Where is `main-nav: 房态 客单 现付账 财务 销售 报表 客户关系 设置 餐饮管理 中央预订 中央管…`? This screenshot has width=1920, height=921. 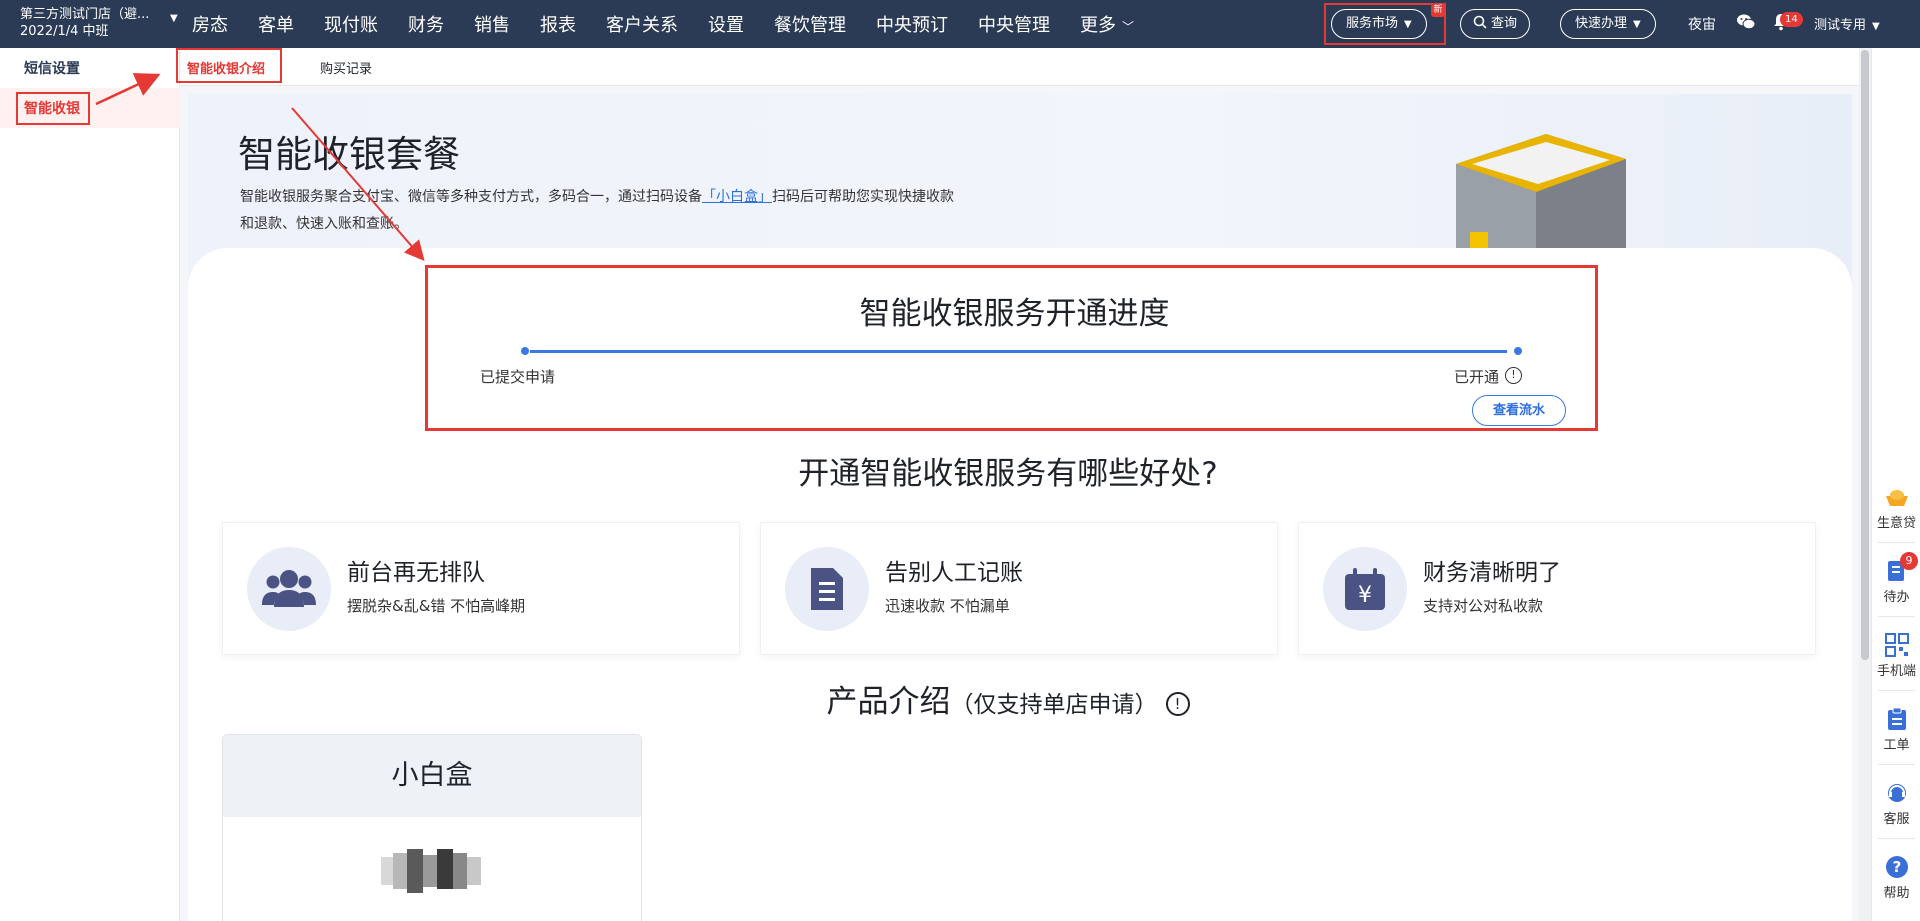
main-nav: 房态 客单 现付账 财务 销售 报表 客户关系 设置 餐饮管理 中央预订 中央管… is located at coordinates (678, 24).